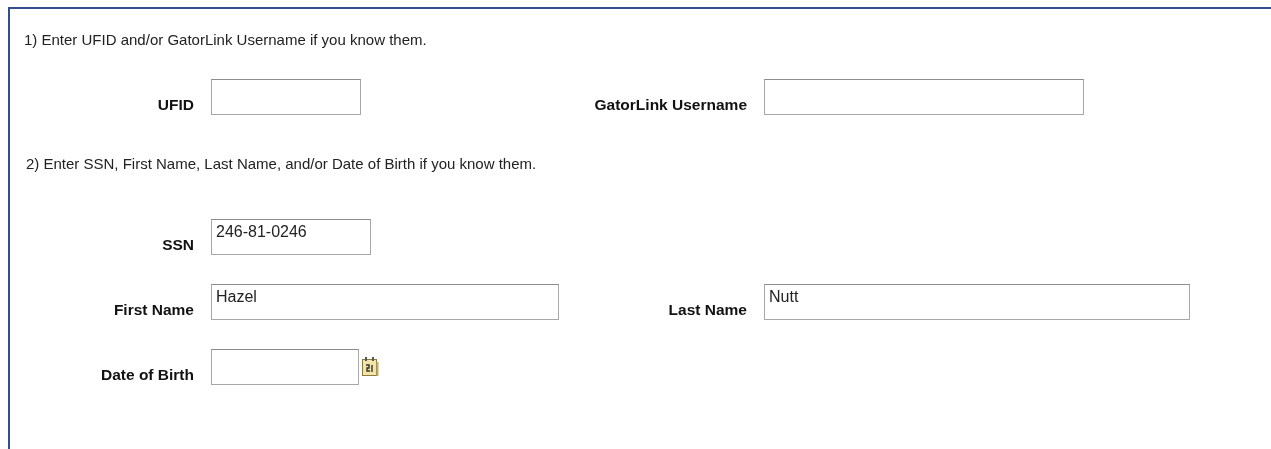 Image resolution: width=1271 pixels, height=449 pixels. Describe the element at coordinates (226, 40) in the screenshot. I see `section-instruction: 1) Enter UFID and/or GatorLink Username if you know them.` at that location.